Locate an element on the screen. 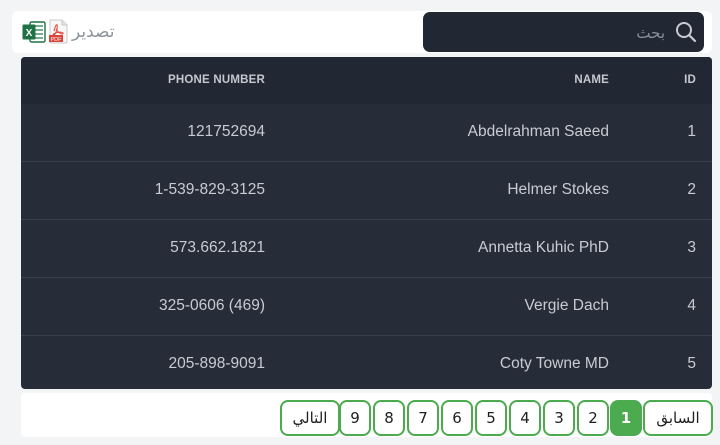 The height and width of the screenshot is (445, 720). cell-id: 3 is located at coordinates (691, 247).